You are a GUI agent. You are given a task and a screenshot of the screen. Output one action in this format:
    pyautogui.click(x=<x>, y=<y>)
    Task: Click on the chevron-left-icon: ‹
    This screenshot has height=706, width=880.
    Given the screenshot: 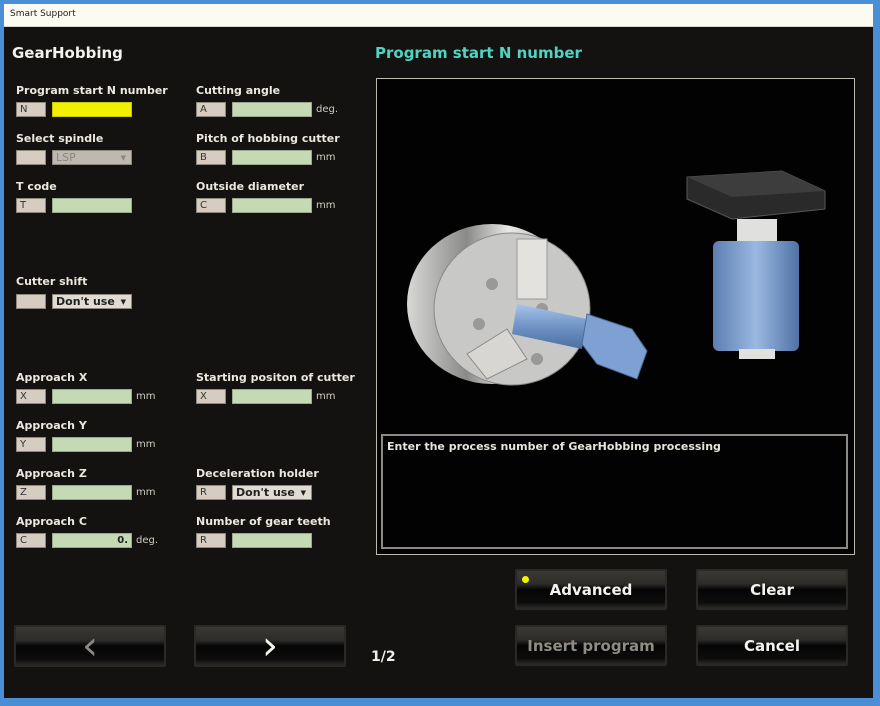 What is the action you would take?
    pyautogui.click(x=90, y=646)
    